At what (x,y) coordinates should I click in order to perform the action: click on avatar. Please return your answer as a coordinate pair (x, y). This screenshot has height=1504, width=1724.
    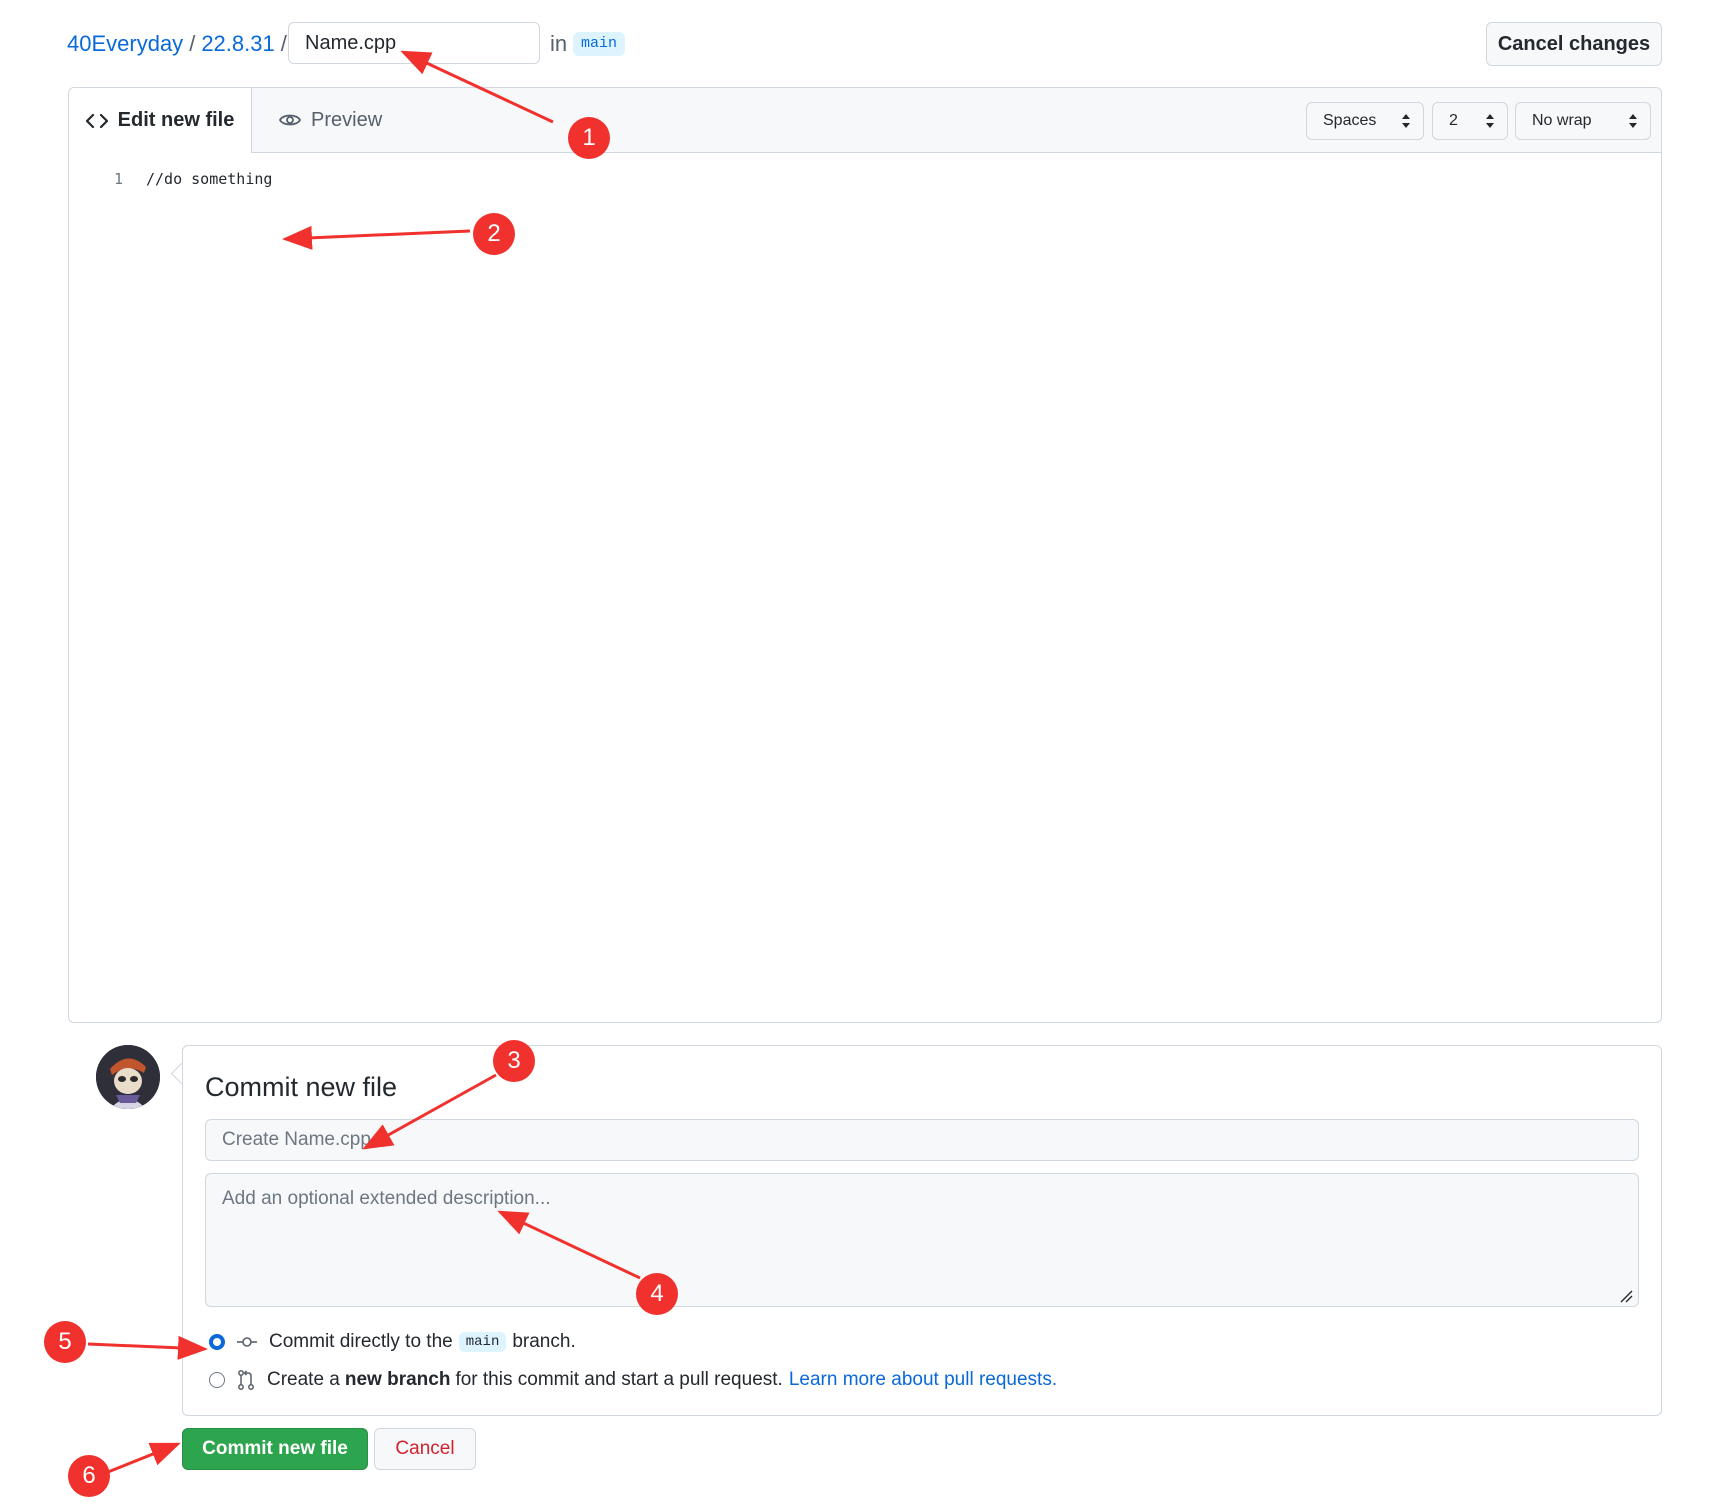
    Looking at the image, I should click on (128, 1077).